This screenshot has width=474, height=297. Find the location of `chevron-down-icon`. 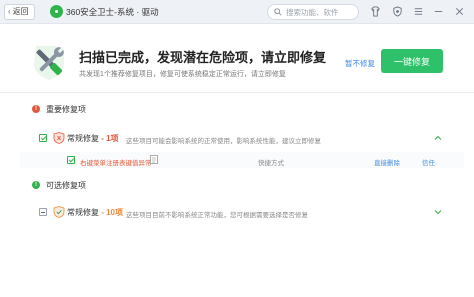

chevron-down-icon is located at coordinates (438, 212).